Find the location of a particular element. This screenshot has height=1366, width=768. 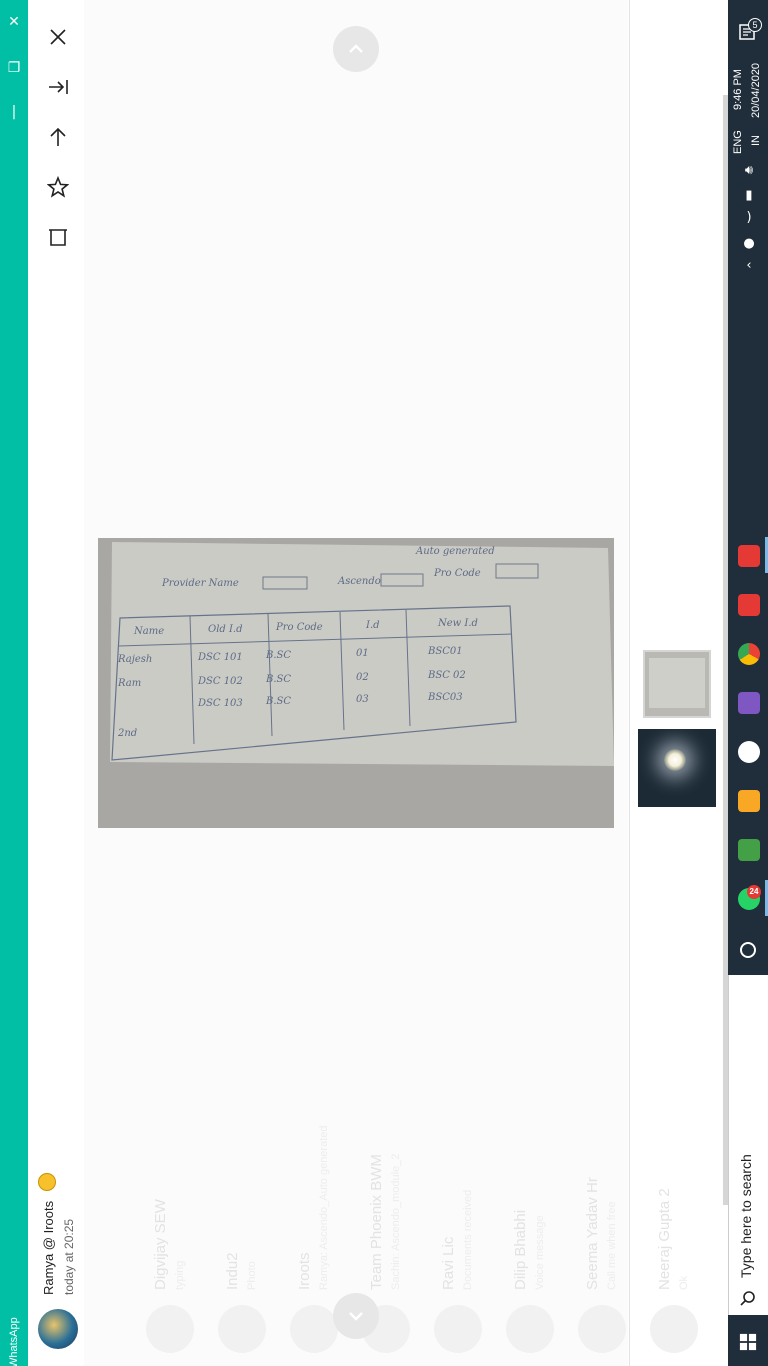

chat-name: Team Phoenix BWM is located at coordinates (376, 1222).